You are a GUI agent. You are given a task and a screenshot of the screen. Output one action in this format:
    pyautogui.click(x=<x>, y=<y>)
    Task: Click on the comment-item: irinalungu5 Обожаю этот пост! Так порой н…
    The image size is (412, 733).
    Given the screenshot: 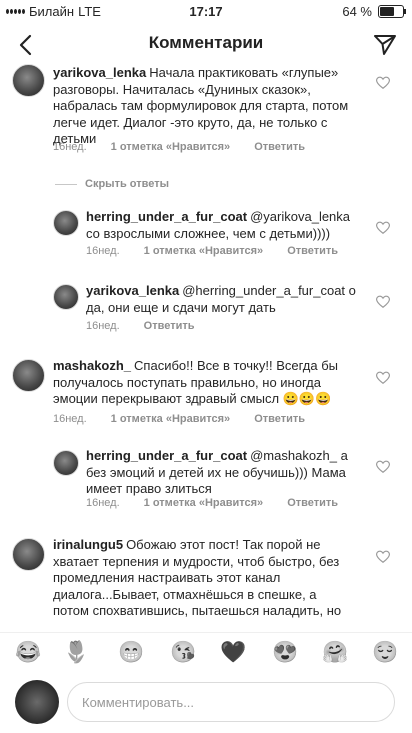 What is the action you would take?
    pyautogui.click(x=206, y=579)
    